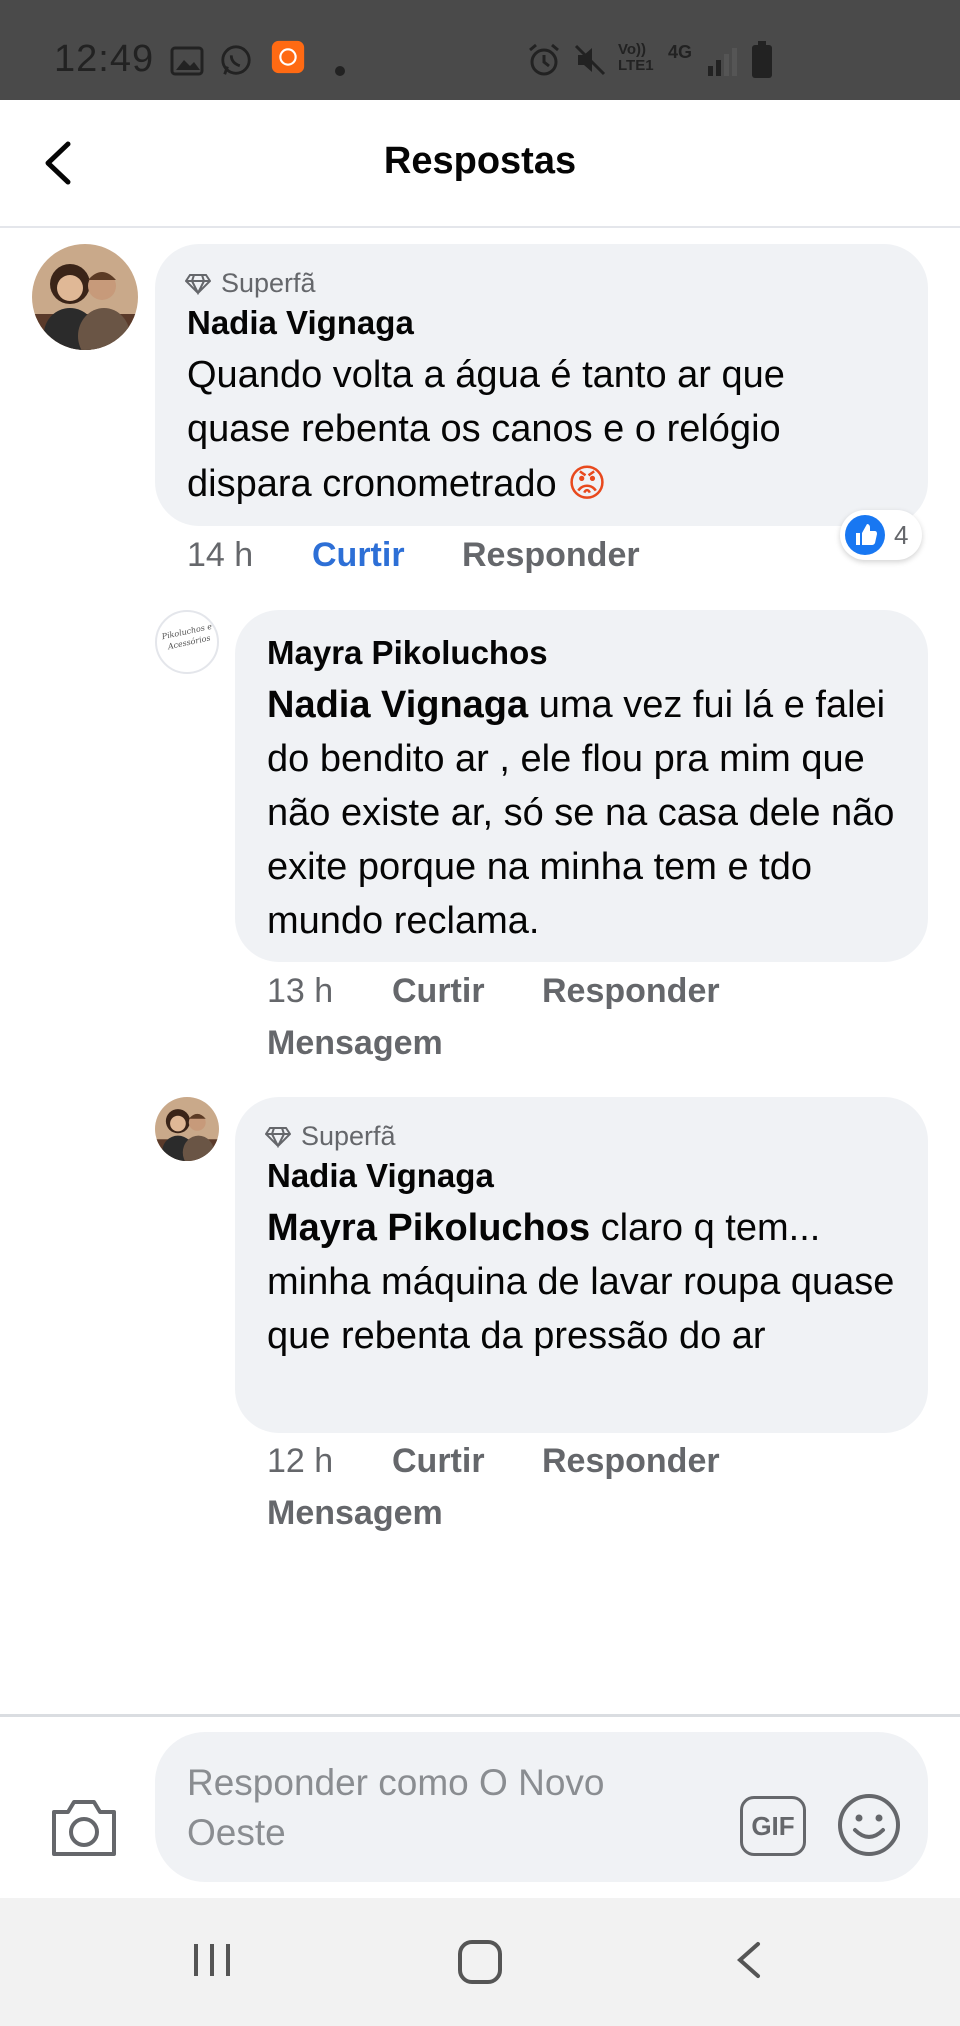 This screenshot has height=2026, width=960. I want to click on home-icon, so click(480, 1962).